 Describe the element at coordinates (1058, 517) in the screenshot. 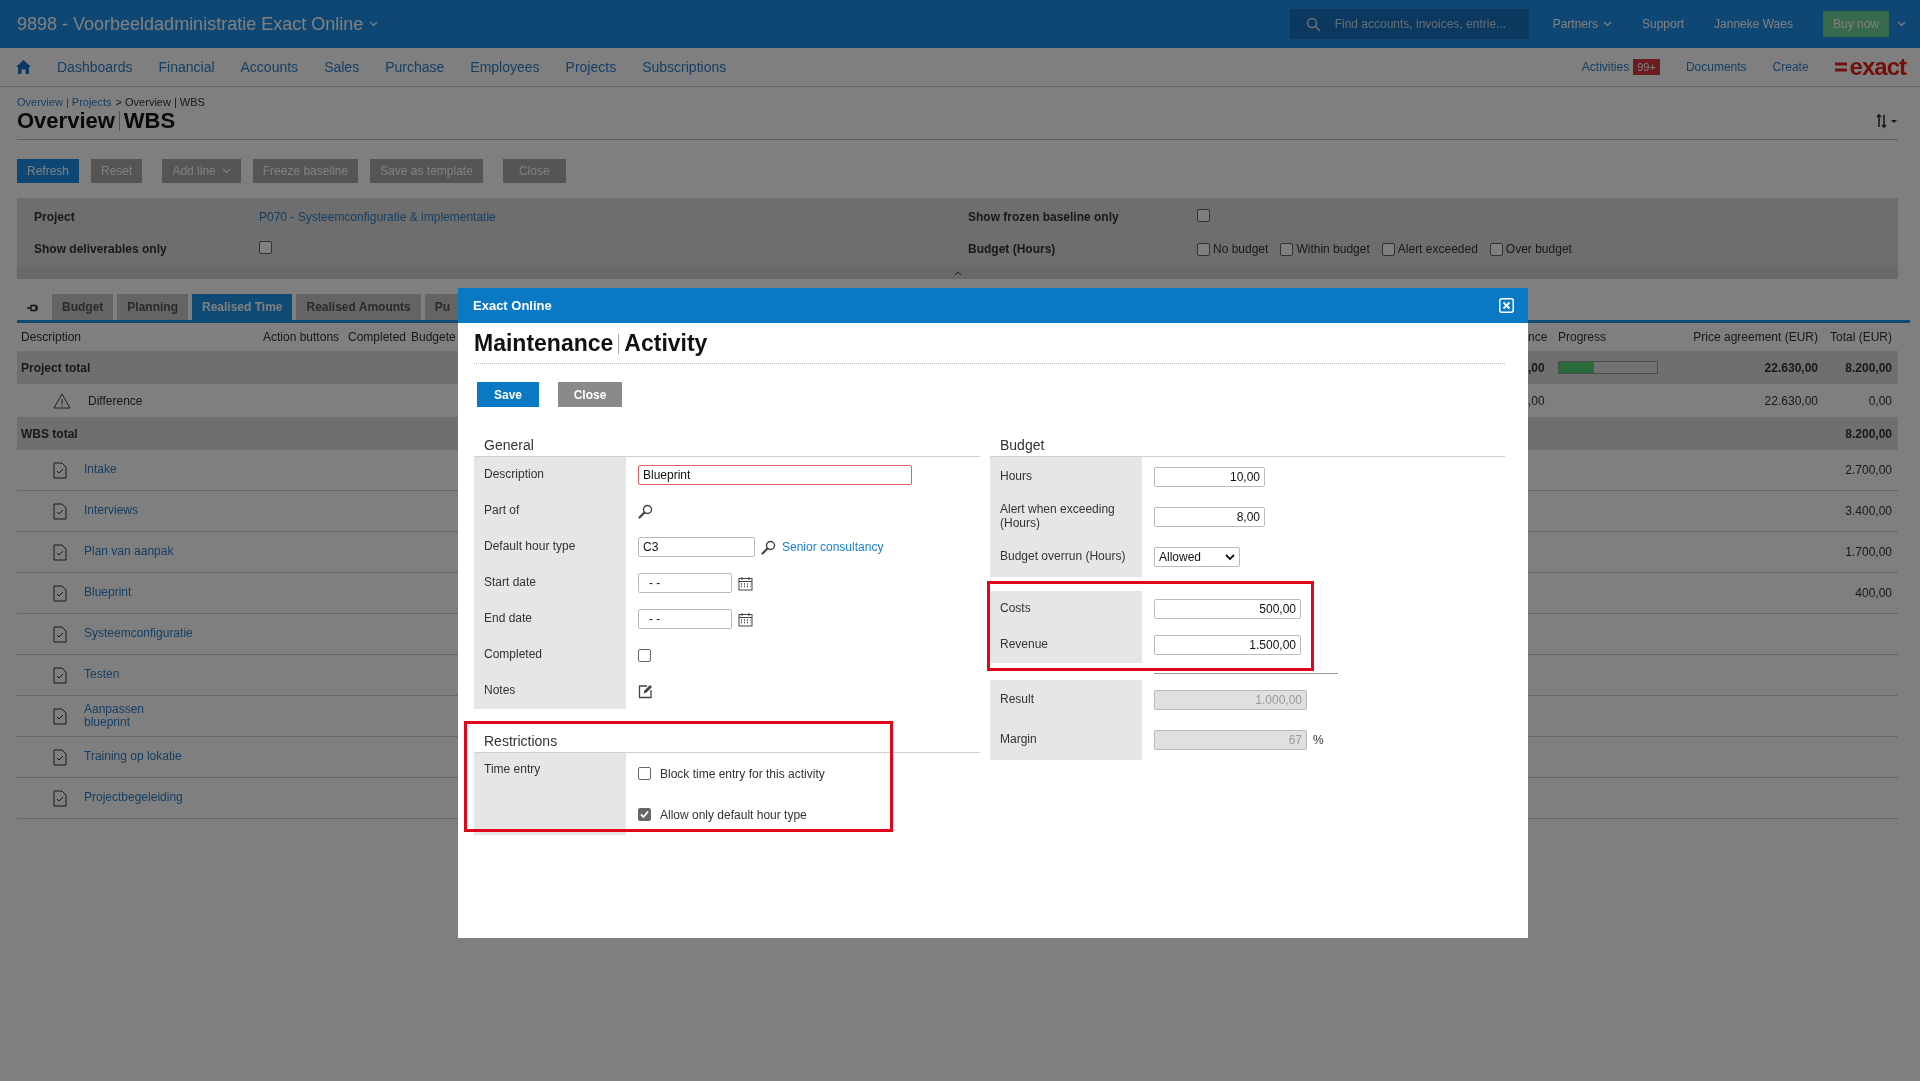

I see `field-label: Alert when exceeding (Hours)` at that location.